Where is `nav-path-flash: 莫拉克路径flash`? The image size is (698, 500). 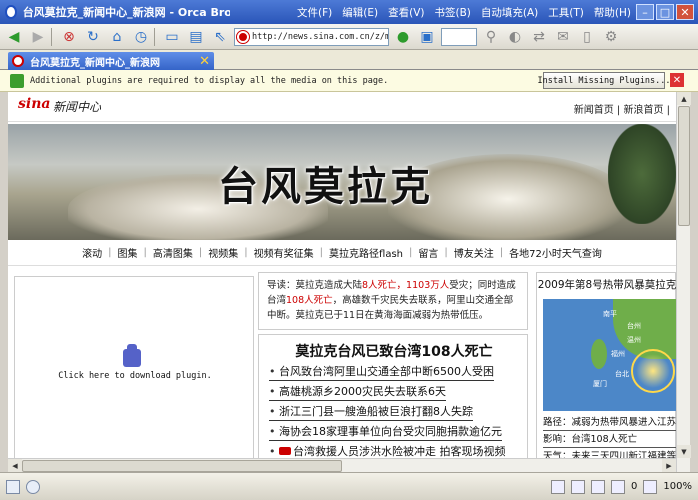
nav-path-flash: 莫拉克路径flash is located at coordinates (366, 252).